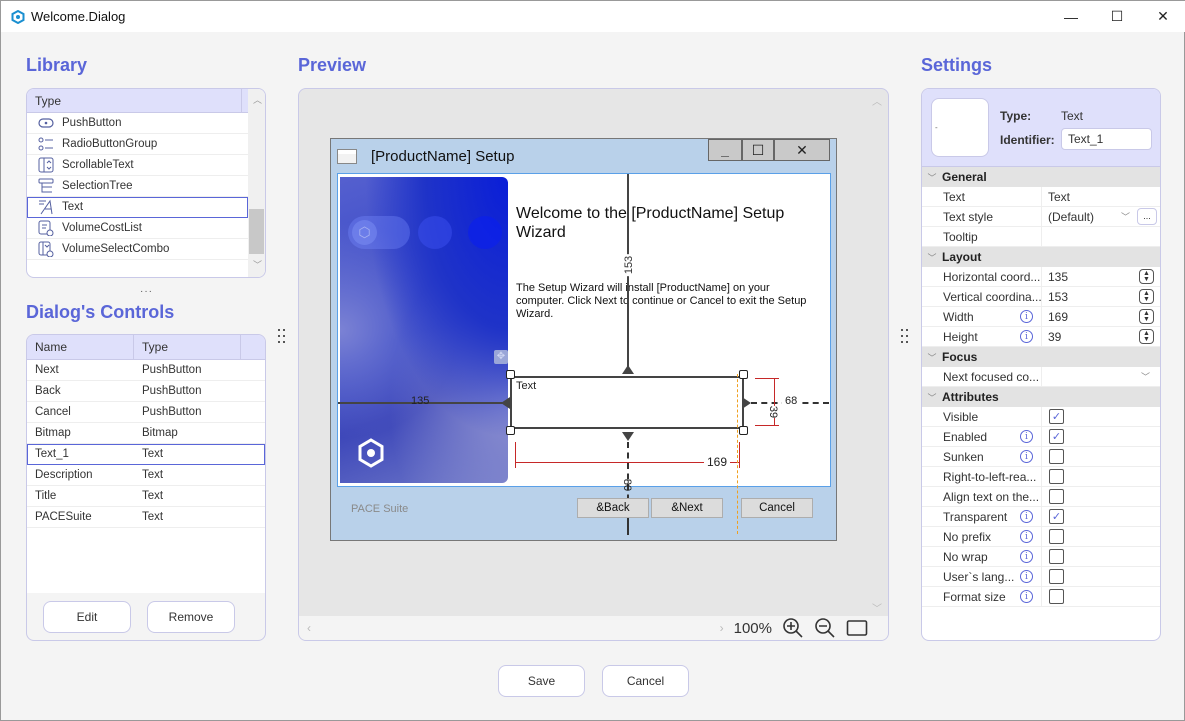 Image resolution: width=1185 pixels, height=721 pixels. What do you see at coordinates (146, 433) in the screenshot?
I see `control-row: Bitmap Bitmap` at bounding box center [146, 433].